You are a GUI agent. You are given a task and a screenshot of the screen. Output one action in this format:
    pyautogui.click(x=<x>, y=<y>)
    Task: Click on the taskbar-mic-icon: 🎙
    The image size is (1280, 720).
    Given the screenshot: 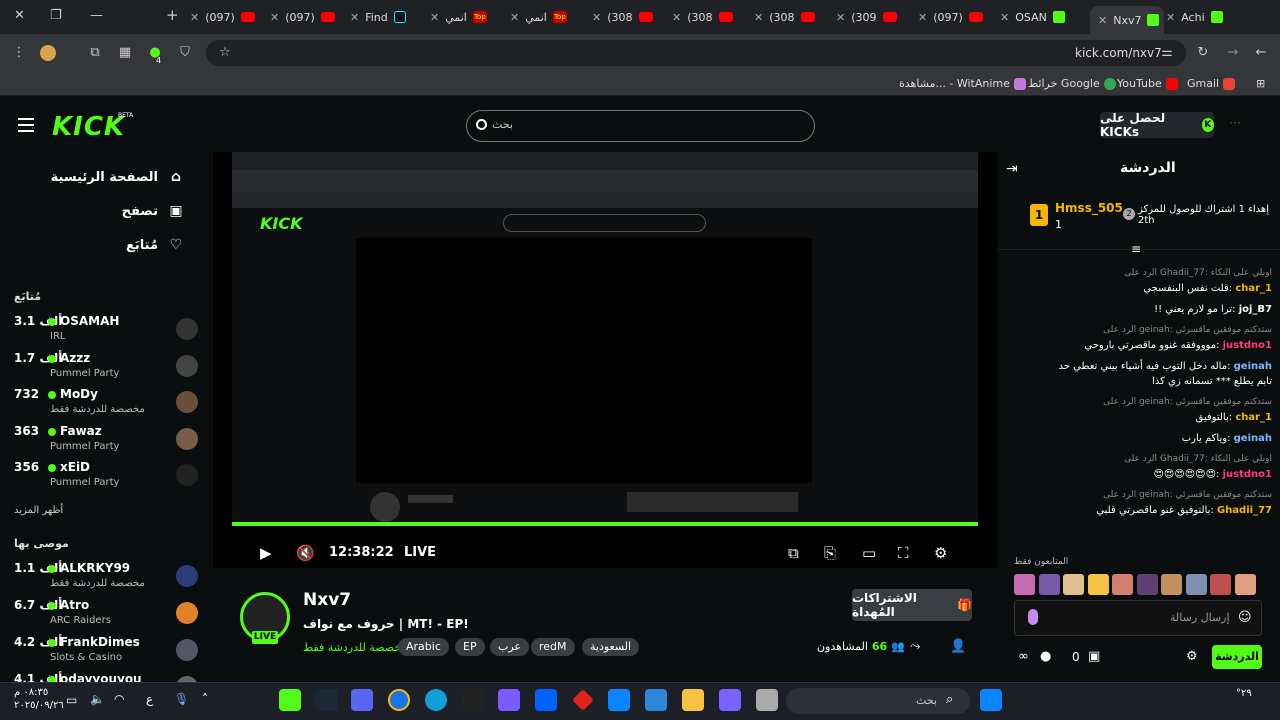 What is the action you would take?
    pyautogui.click(x=181, y=699)
    